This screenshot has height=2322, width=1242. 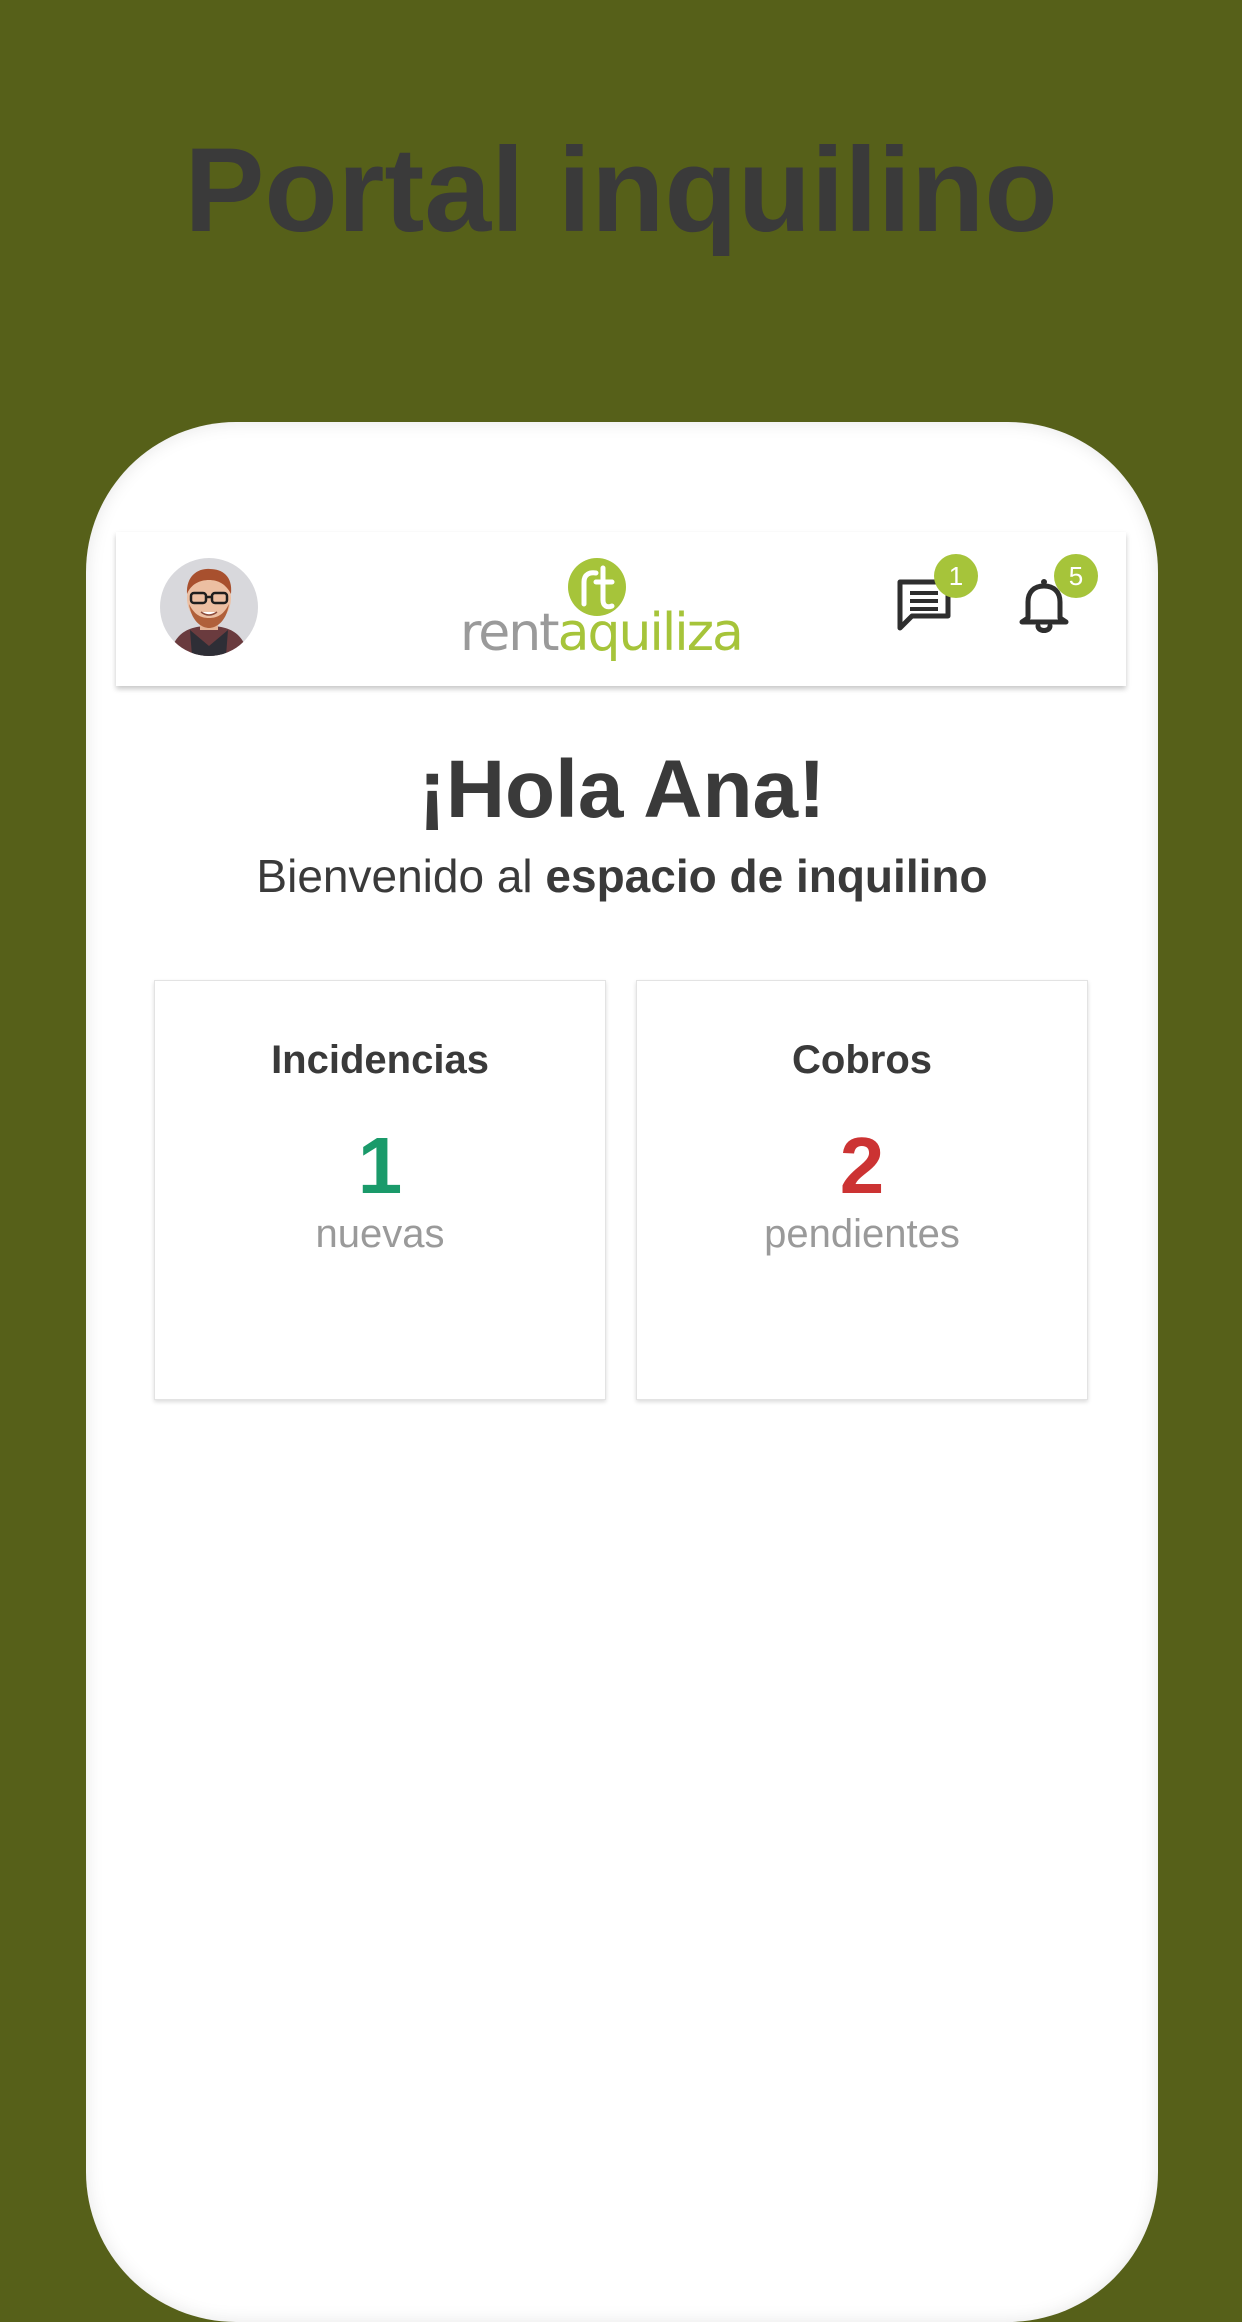 I want to click on user-avatar, so click(x=209, y=607).